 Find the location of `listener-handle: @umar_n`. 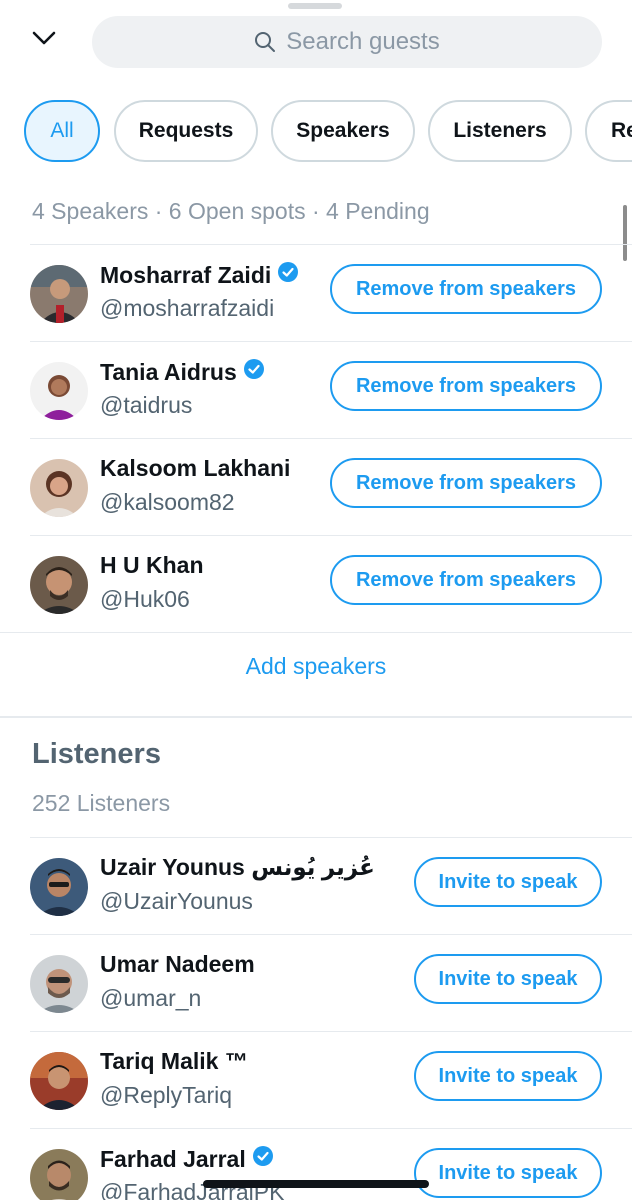

listener-handle: @umar_n is located at coordinates (151, 998).